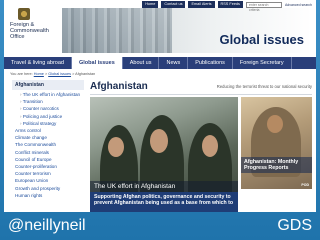 Image resolution: width=320 pixels, height=240 pixels. What do you see at coordinates (275, 124) in the screenshot?
I see `card-face` at bounding box center [275, 124].